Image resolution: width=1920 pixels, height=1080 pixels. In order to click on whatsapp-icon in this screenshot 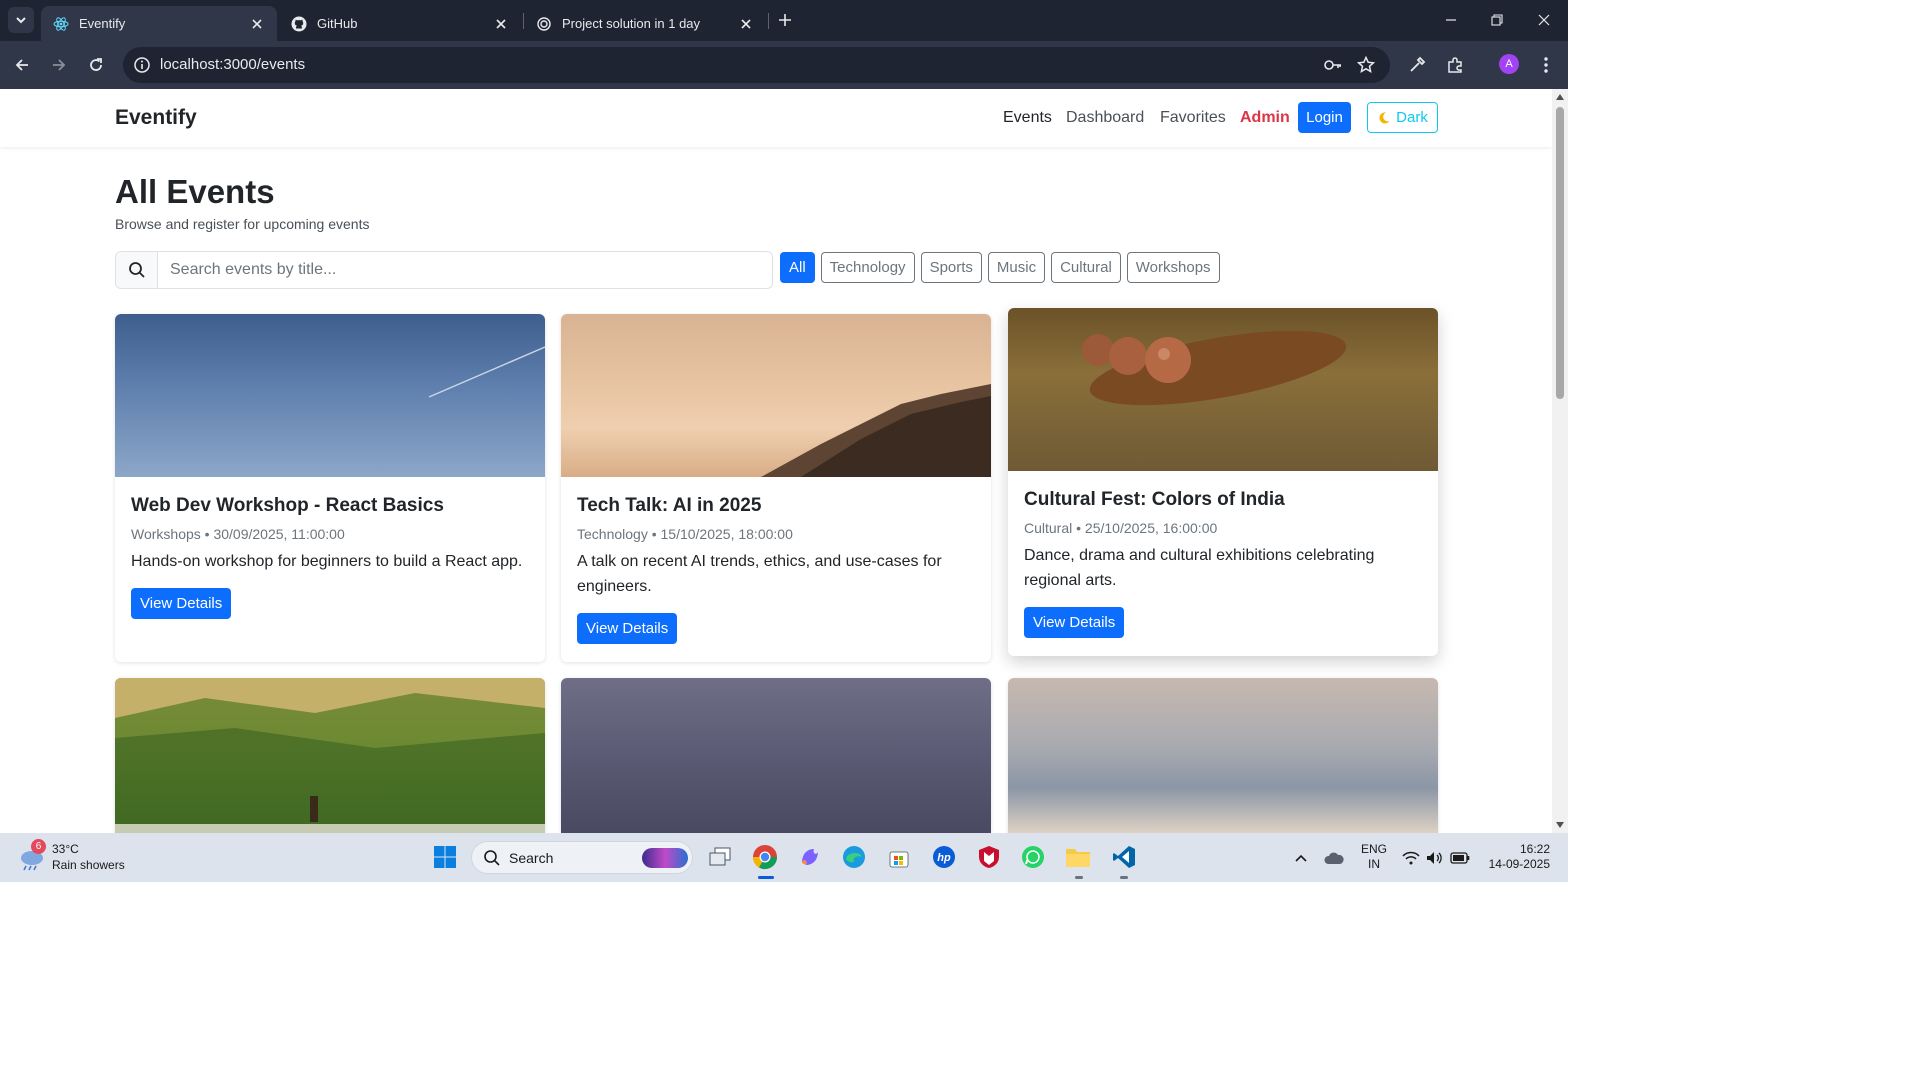, I will do `click(1033, 857)`.